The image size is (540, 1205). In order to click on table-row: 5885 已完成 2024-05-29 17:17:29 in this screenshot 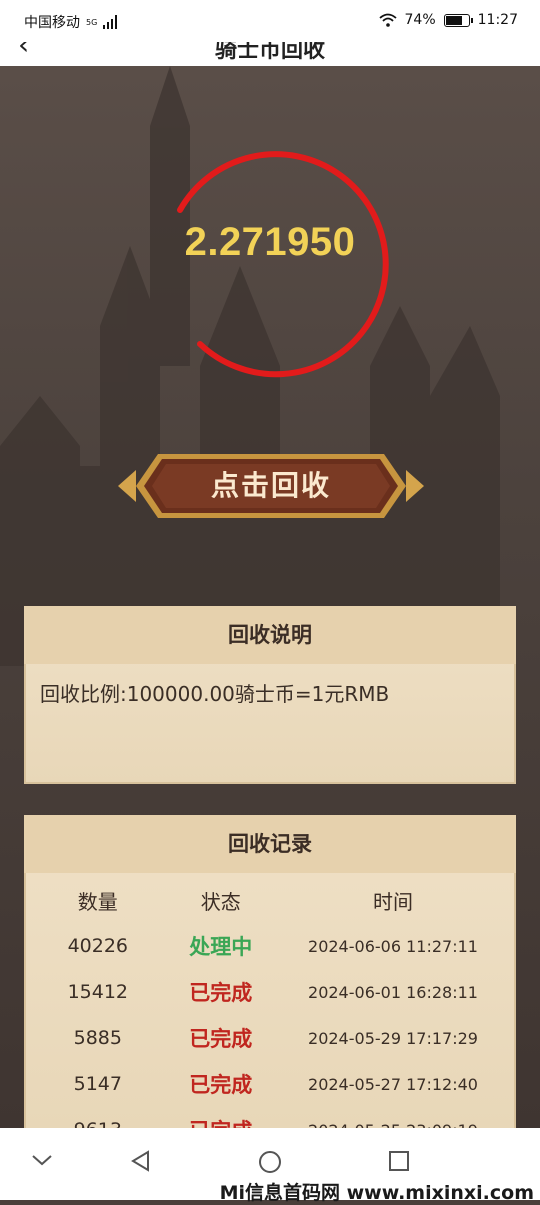, I will do `click(270, 1038)`.